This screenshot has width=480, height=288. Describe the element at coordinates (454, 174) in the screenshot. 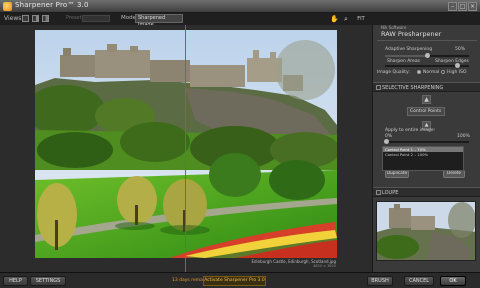

I see `delete-button: Delete` at that location.